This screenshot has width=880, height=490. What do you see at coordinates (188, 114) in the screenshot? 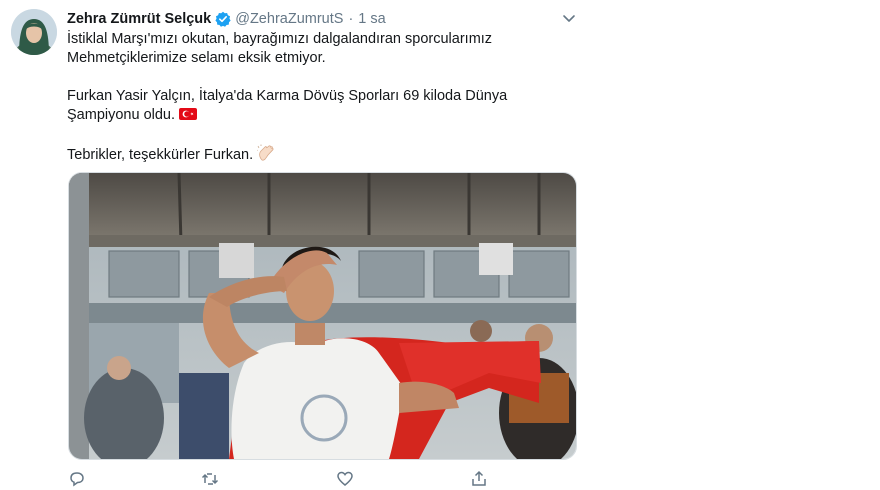
I see `turkey-flag-icon` at bounding box center [188, 114].